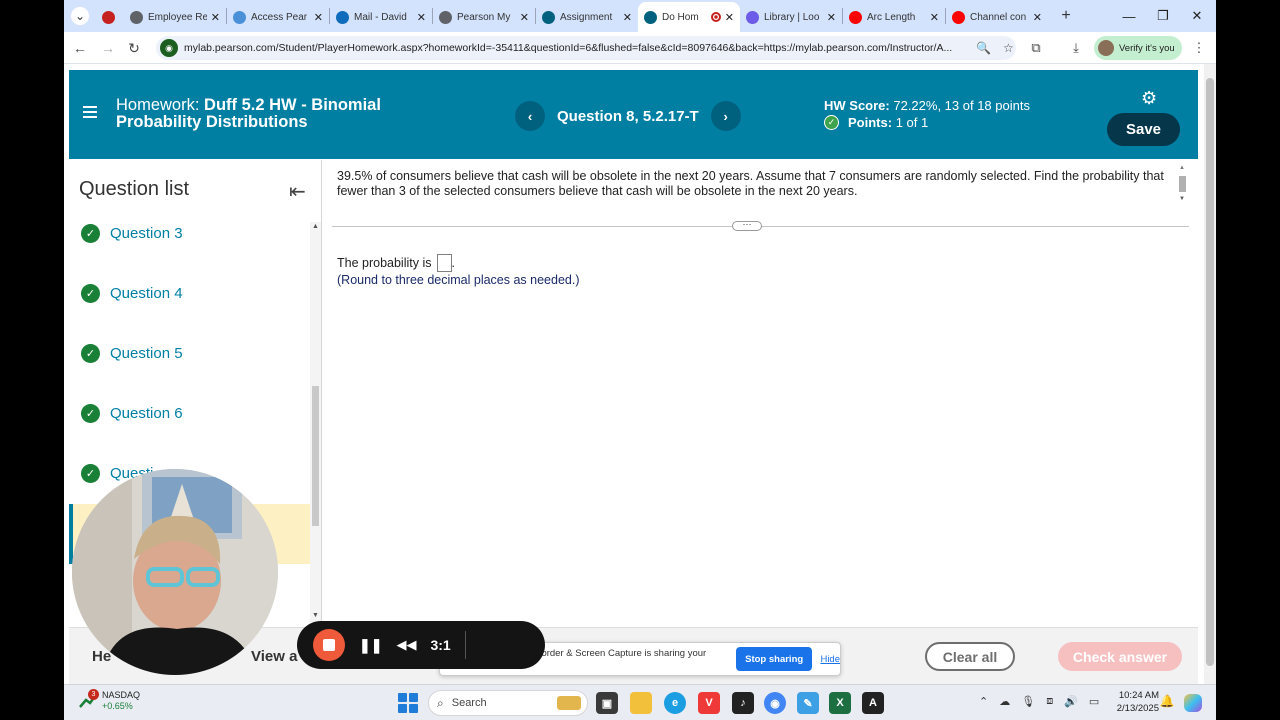 This screenshot has width=1280, height=720. What do you see at coordinates (93, 694) in the screenshot?
I see `notification-badge: 3` at bounding box center [93, 694].